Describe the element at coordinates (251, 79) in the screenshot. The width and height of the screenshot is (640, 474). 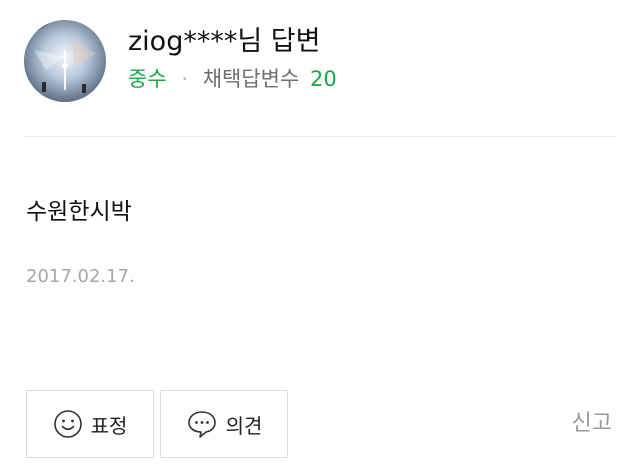
I see `adopted-label: 채택답변수` at that location.